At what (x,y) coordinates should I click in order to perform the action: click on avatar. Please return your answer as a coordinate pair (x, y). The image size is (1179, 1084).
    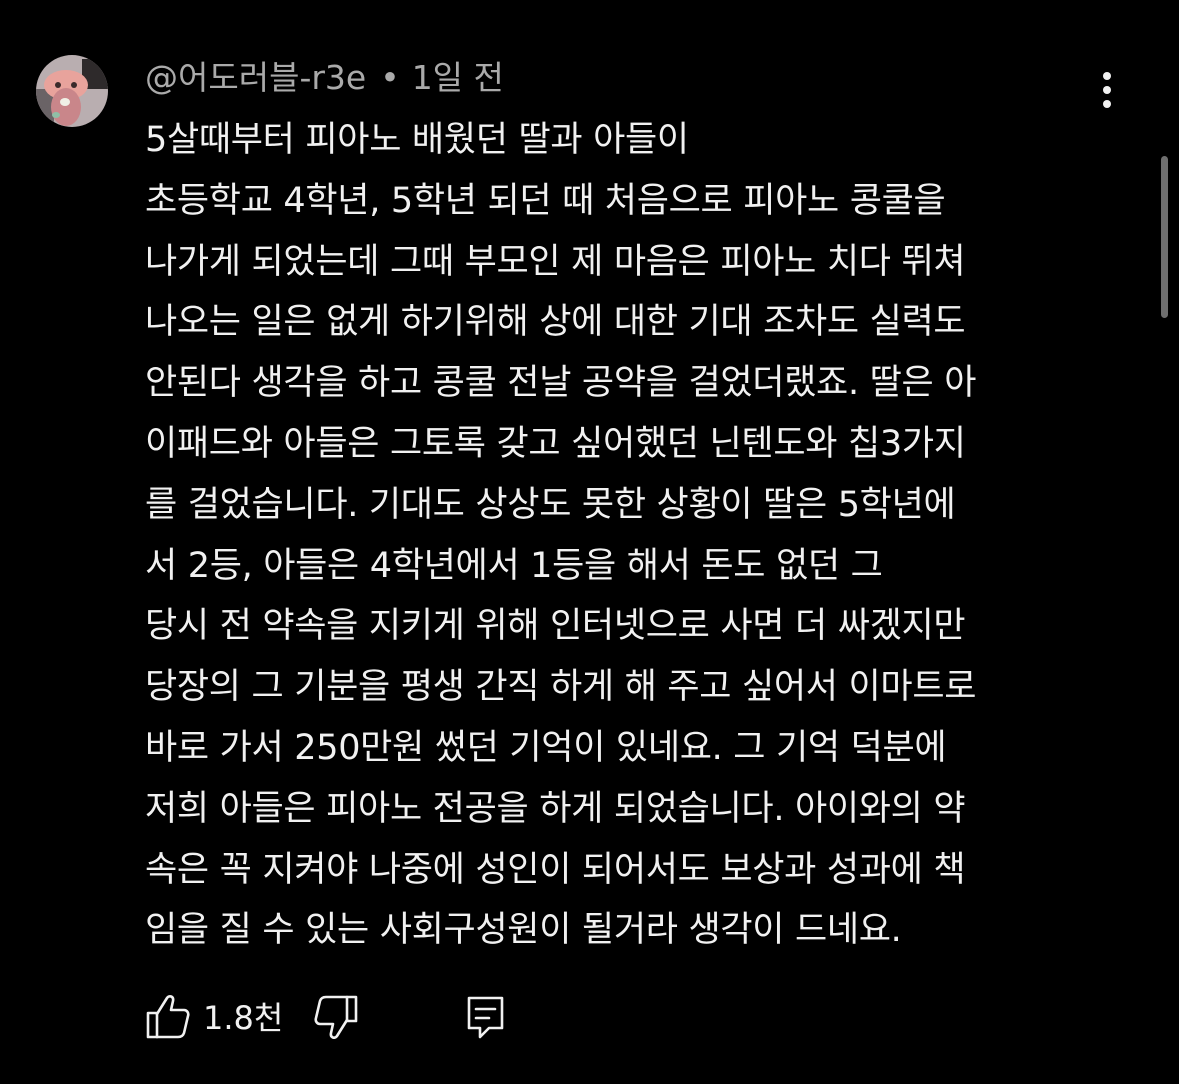
    Looking at the image, I should click on (72, 91).